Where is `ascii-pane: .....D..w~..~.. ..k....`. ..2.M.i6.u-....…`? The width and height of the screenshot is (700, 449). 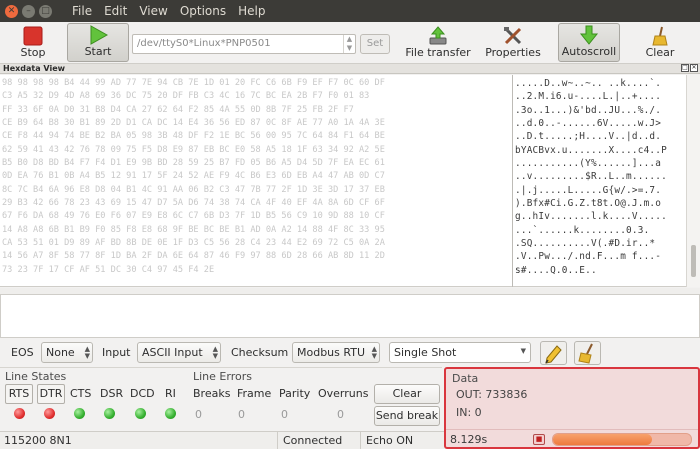 ascii-pane: .....D..w~..~.. ..k....`. ..2.M.i6.u-....… is located at coordinates (600, 181).